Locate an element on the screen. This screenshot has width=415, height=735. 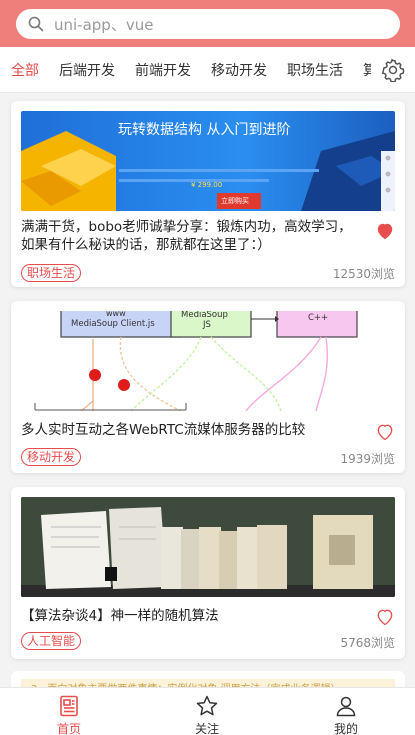
tab-career: 职场生活 is located at coordinates (315, 70).